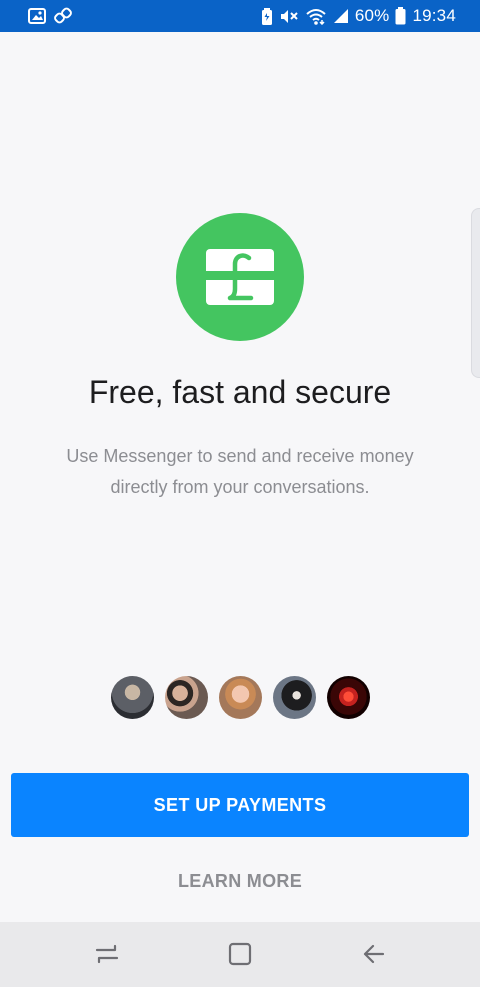  I want to click on battery-saver-icon, so click(267, 16).